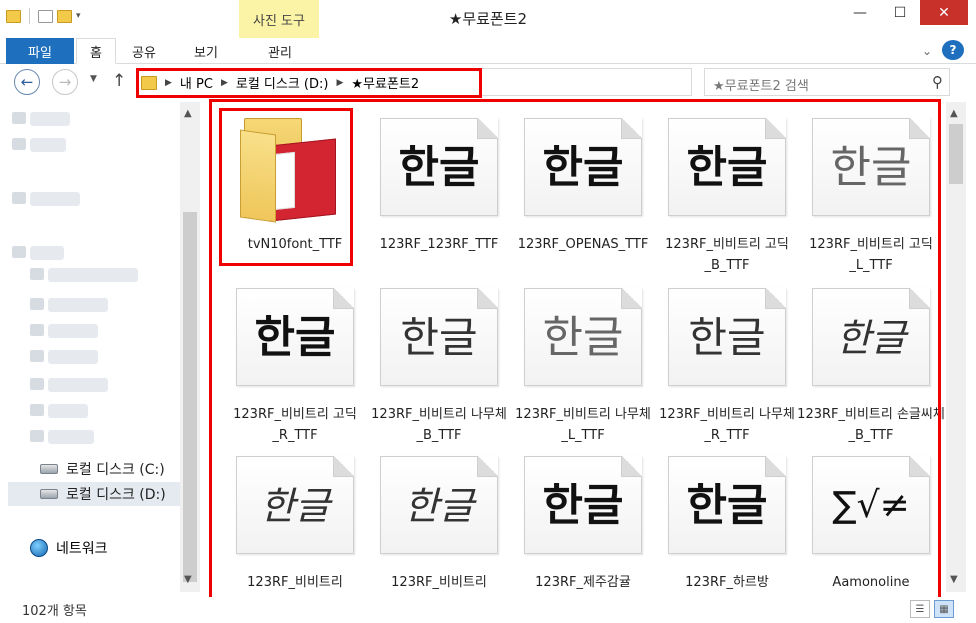  Describe the element at coordinates (144, 51) in the screenshot. I see `tab-share: 공유` at that location.